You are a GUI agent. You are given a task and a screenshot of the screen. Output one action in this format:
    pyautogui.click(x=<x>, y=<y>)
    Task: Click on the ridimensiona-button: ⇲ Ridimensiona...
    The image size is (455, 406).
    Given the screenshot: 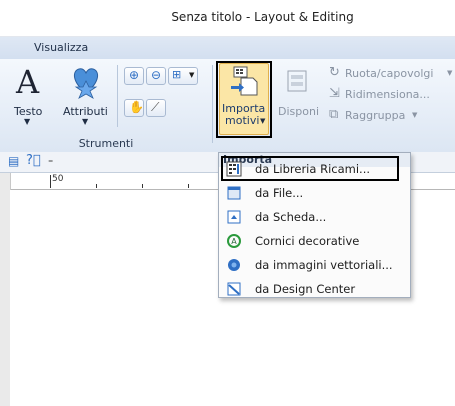 What is the action you would take?
    pyautogui.click(x=390, y=95)
    